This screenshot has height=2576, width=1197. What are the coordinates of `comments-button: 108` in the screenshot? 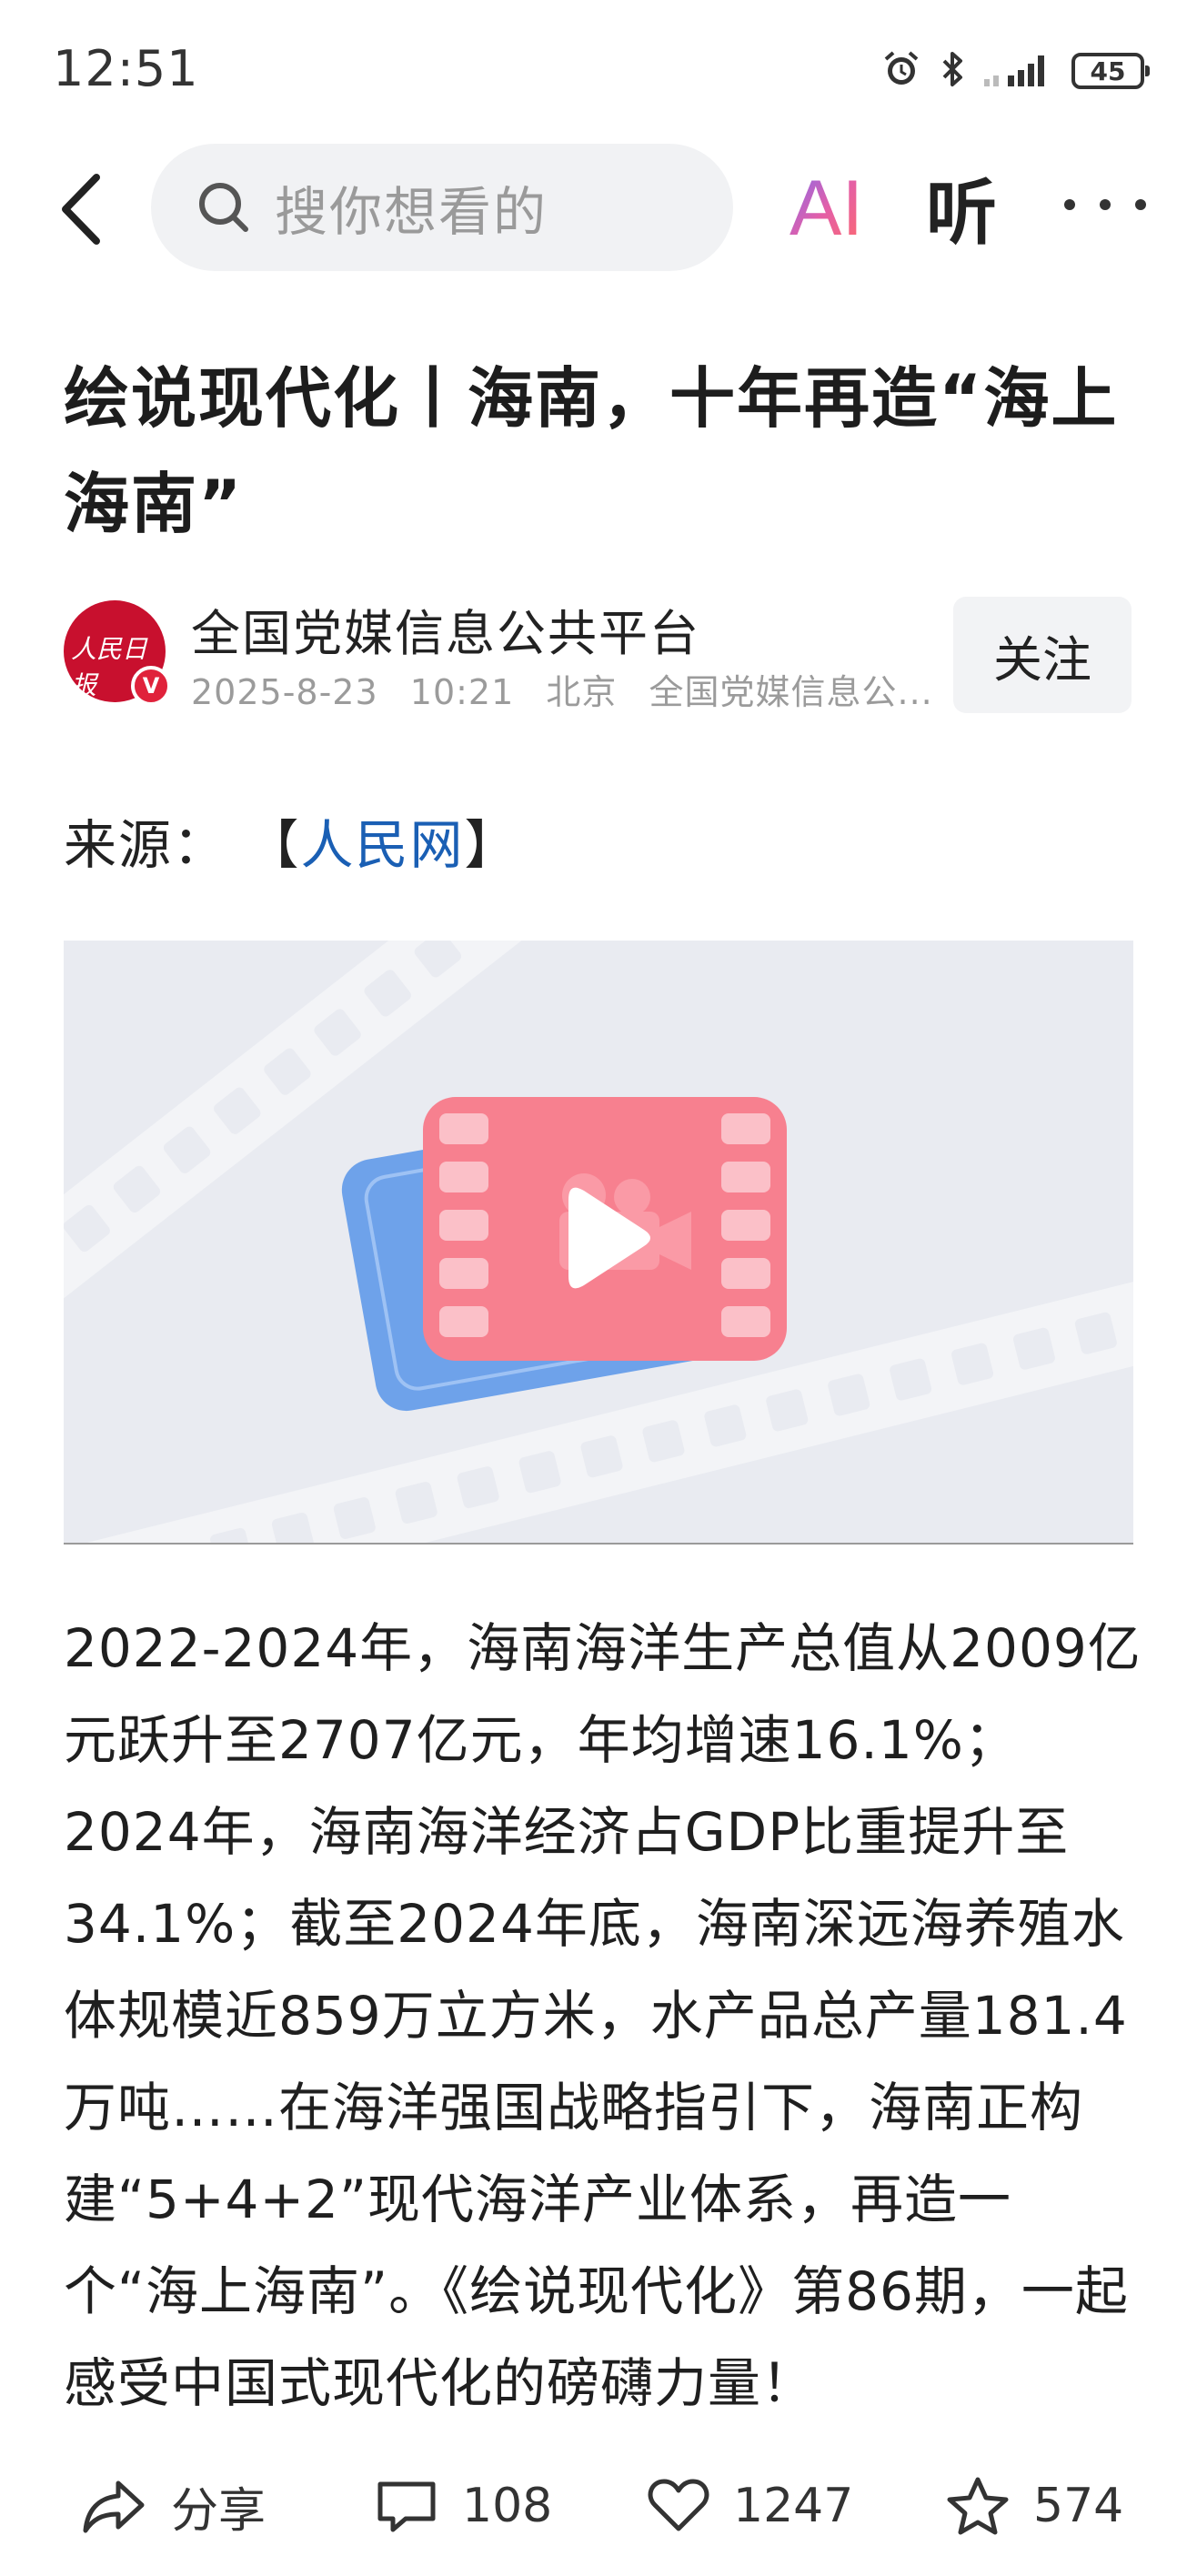 It's located at (463, 2506).